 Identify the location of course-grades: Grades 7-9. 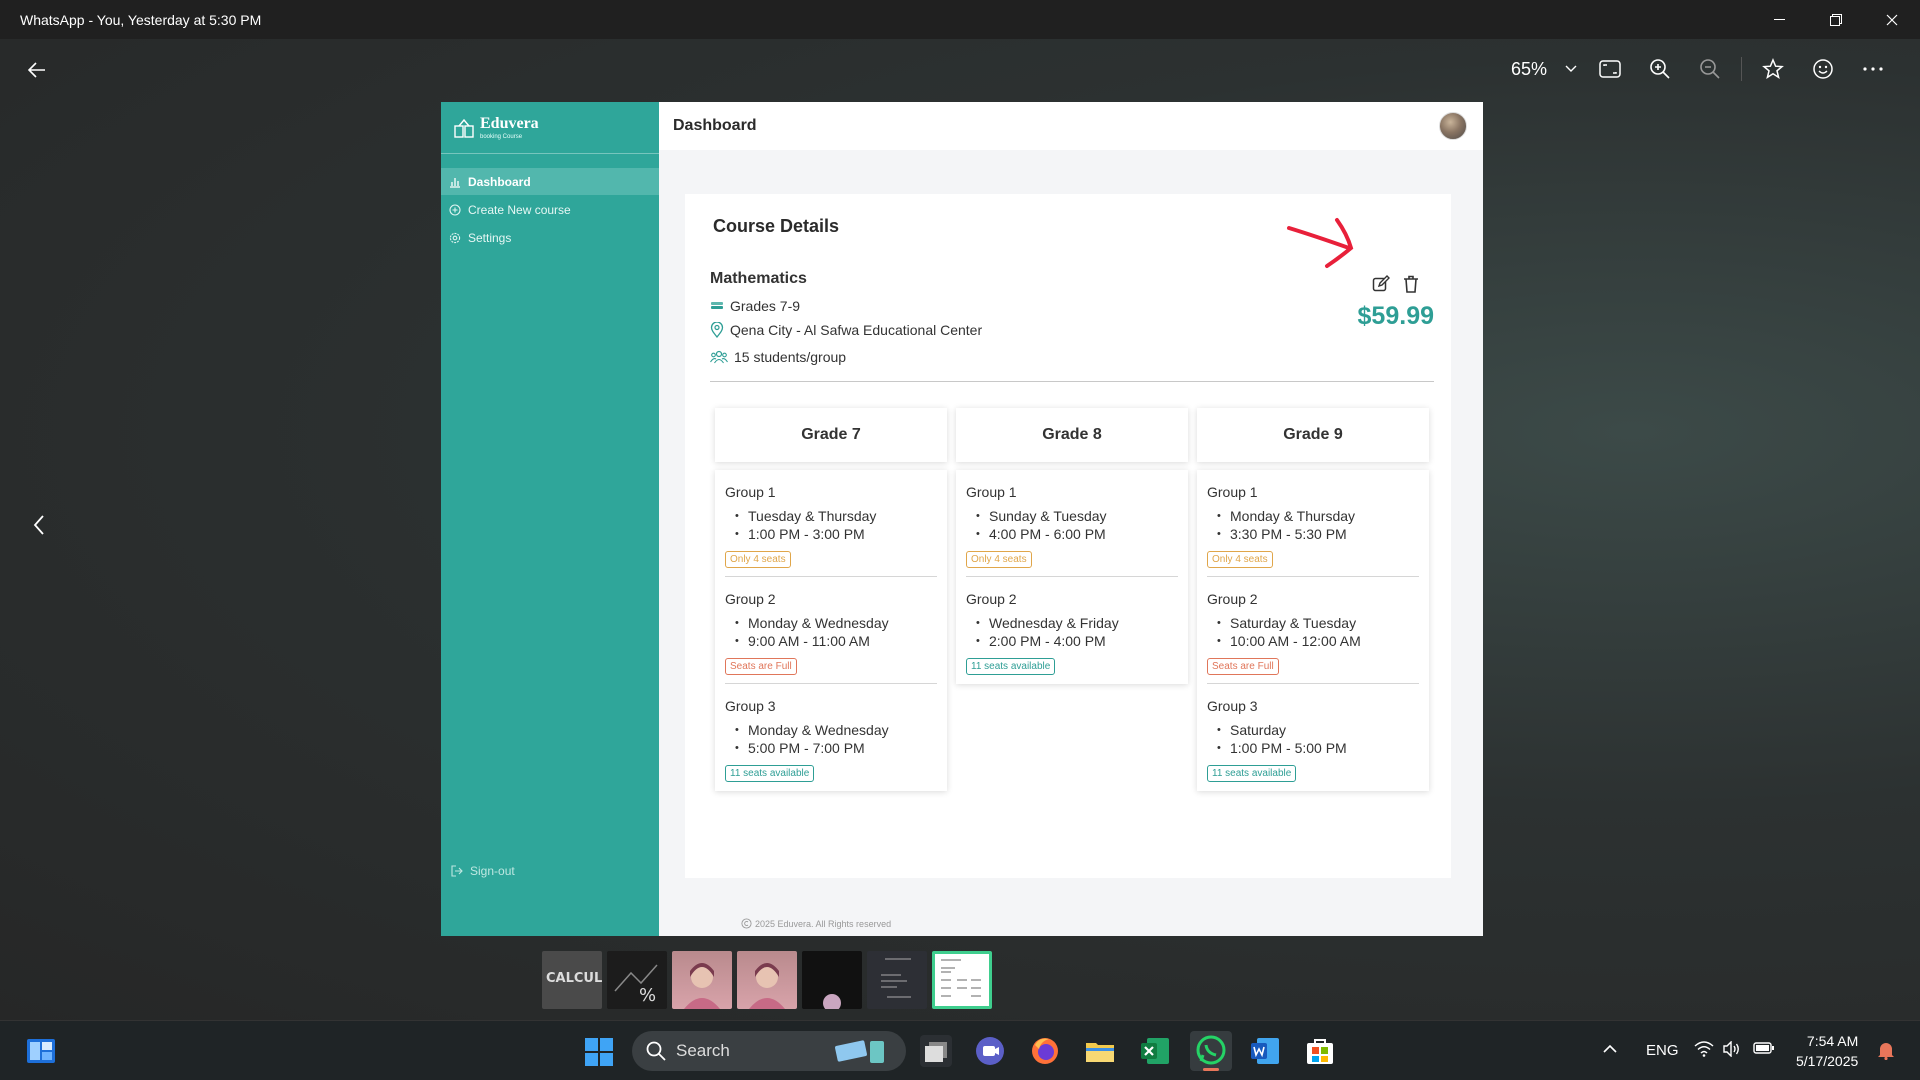
(755, 306).